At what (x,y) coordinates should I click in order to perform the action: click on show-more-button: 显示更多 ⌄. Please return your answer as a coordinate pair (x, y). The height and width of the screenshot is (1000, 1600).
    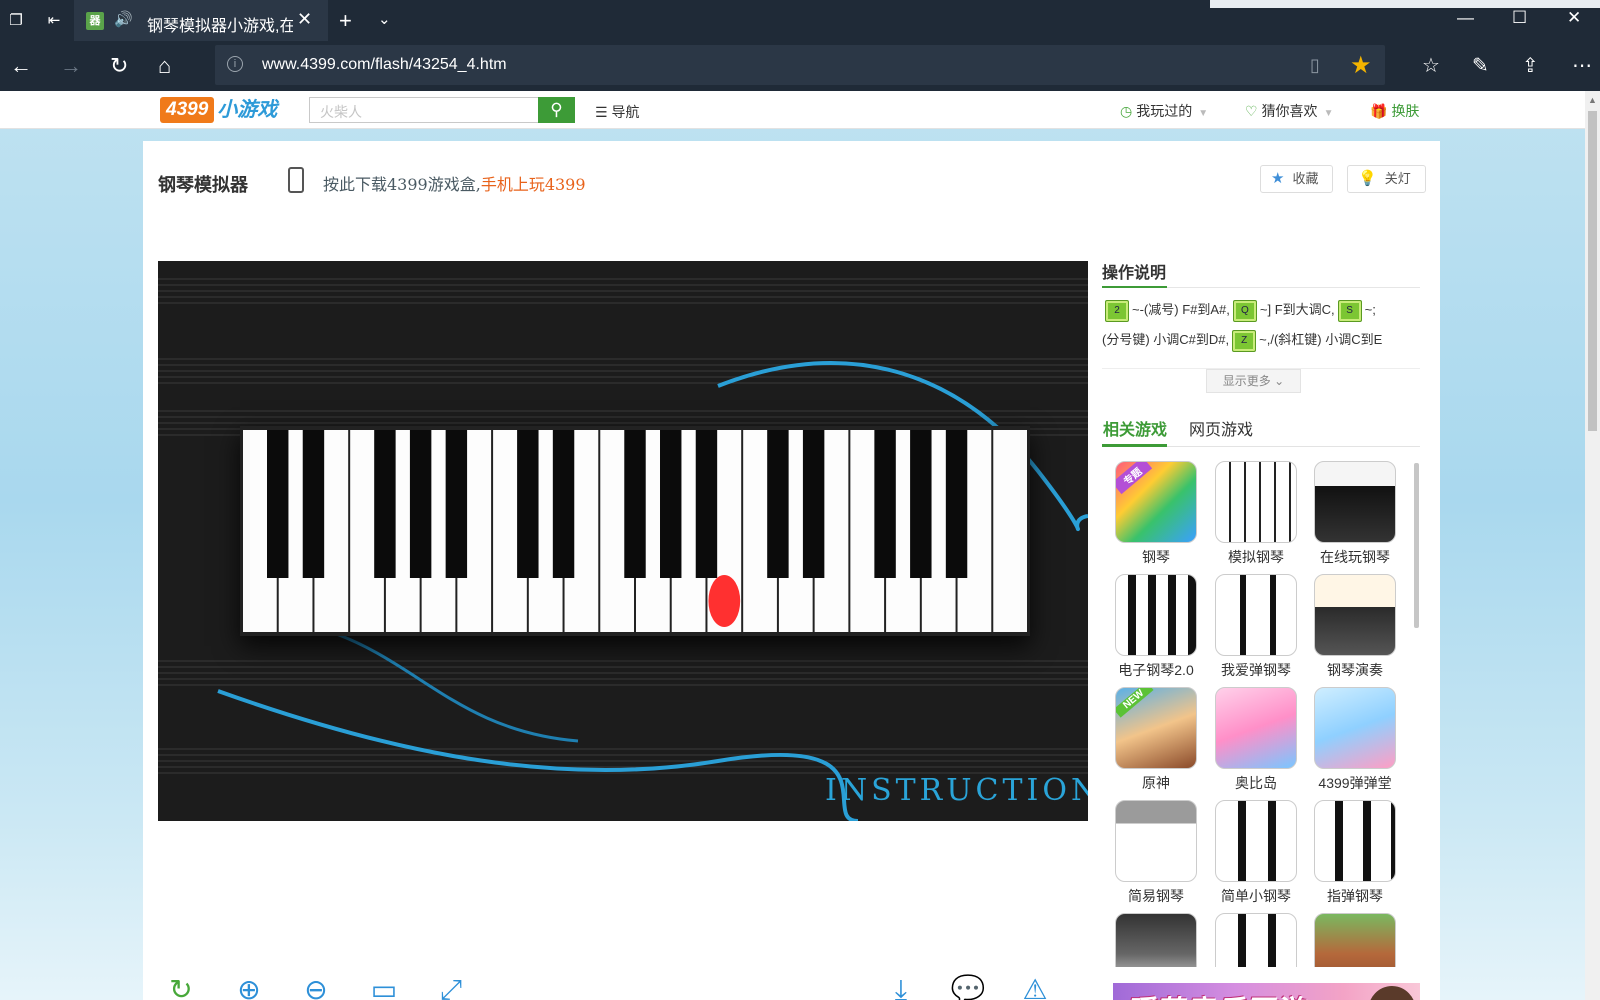
    Looking at the image, I should click on (1253, 381).